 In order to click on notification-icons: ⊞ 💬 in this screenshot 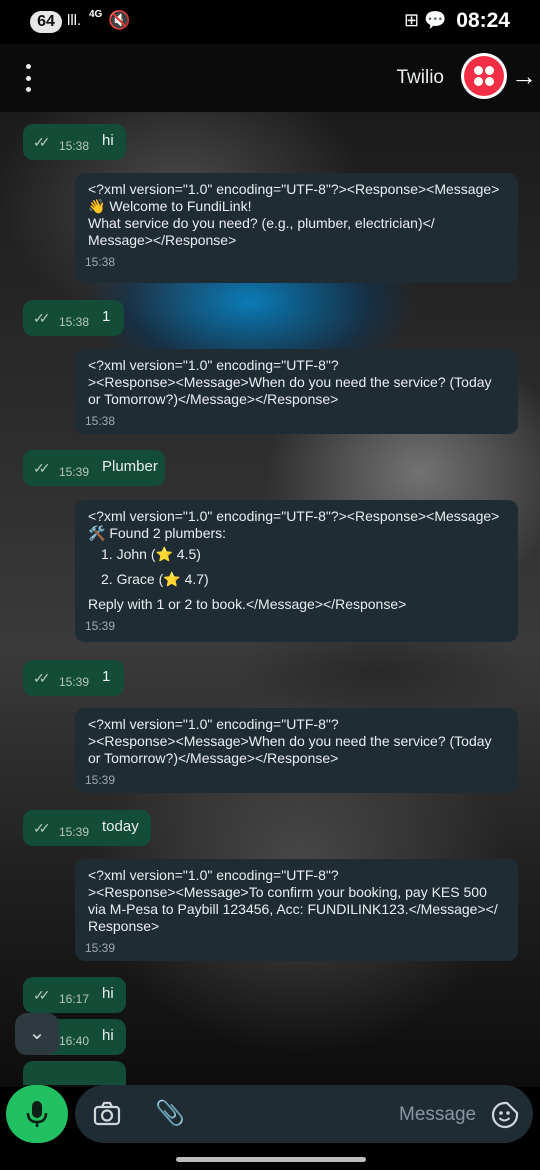, I will do `click(425, 20)`.